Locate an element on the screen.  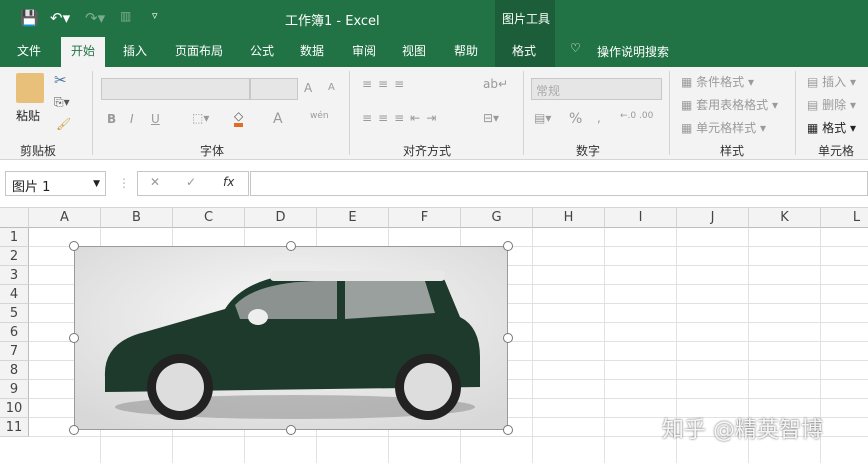
italic-button: I is located at coordinates (132, 119).